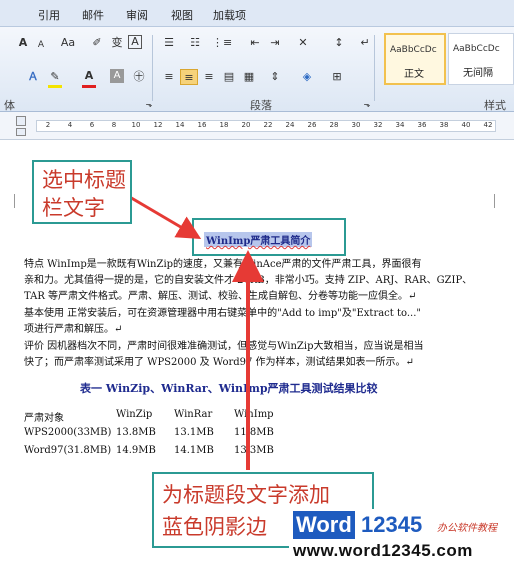 The width and height of the screenshot is (514, 567). I want to click on brand-tagline: 办公软件教程, so click(467, 528).